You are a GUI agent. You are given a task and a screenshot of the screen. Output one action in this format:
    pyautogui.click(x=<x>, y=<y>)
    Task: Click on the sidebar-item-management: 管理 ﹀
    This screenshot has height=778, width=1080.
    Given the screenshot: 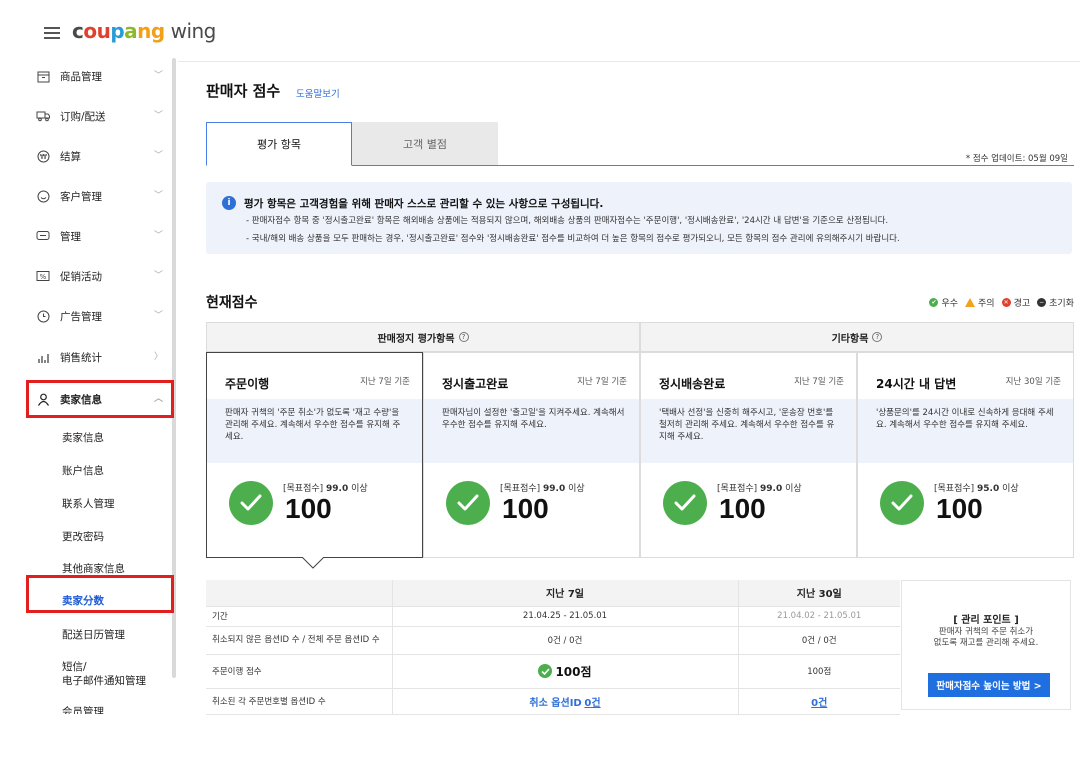 What is the action you would take?
    pyautogui.click(x=101, y=236)
    